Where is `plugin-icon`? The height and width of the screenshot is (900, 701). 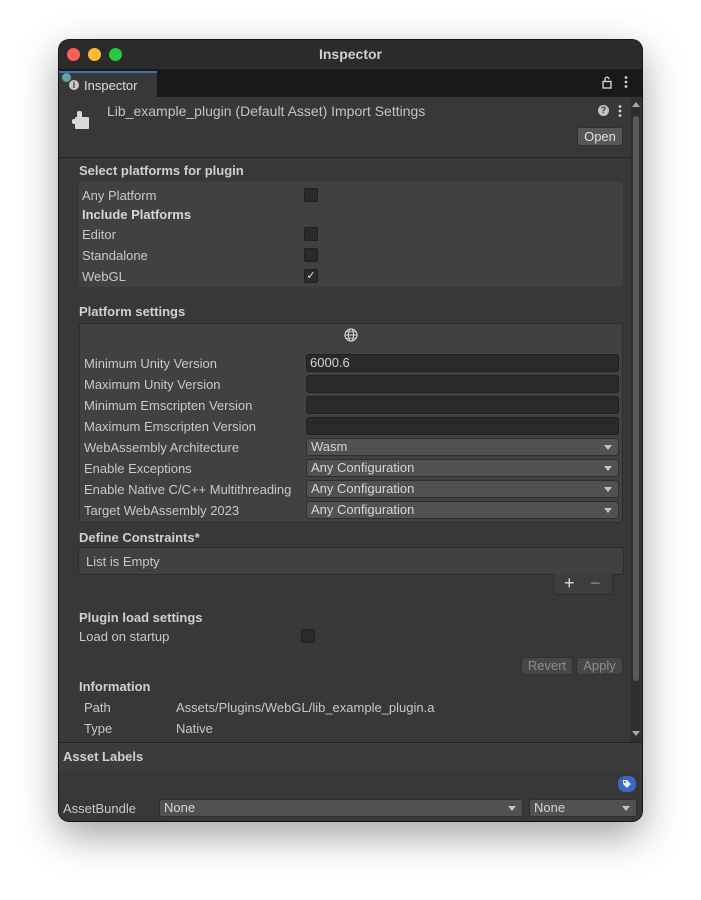
plugin-icon is located at coordinates (80, 120).